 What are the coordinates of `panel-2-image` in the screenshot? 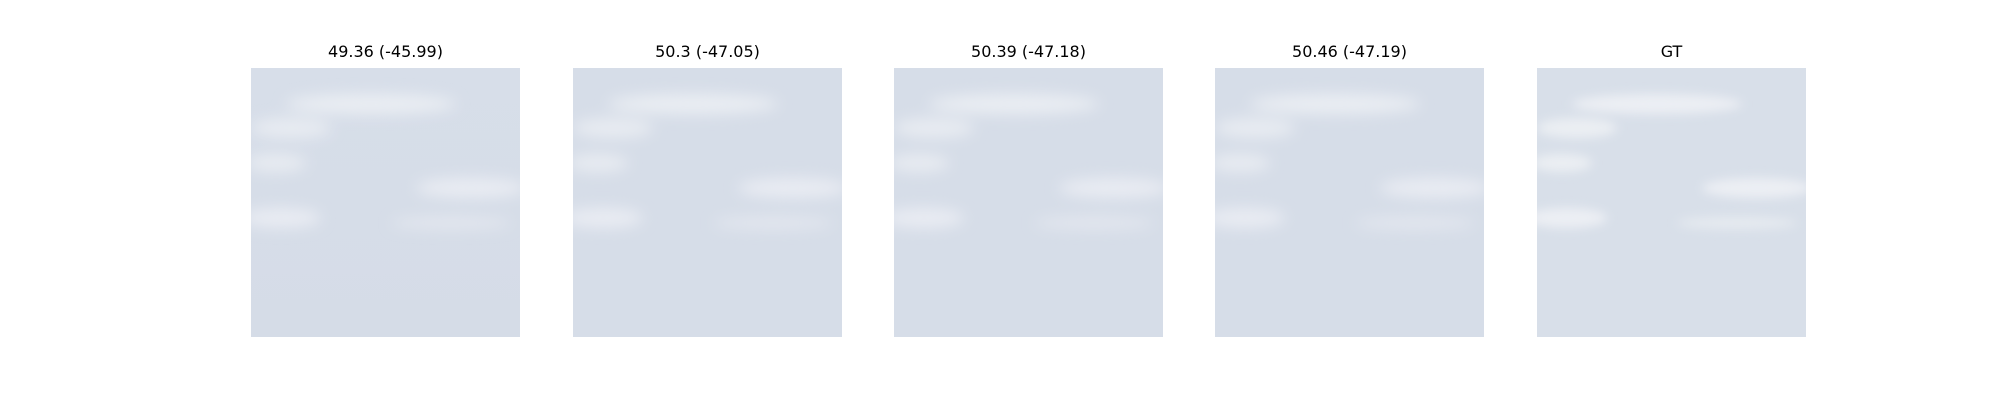 It's located at (707, 202).